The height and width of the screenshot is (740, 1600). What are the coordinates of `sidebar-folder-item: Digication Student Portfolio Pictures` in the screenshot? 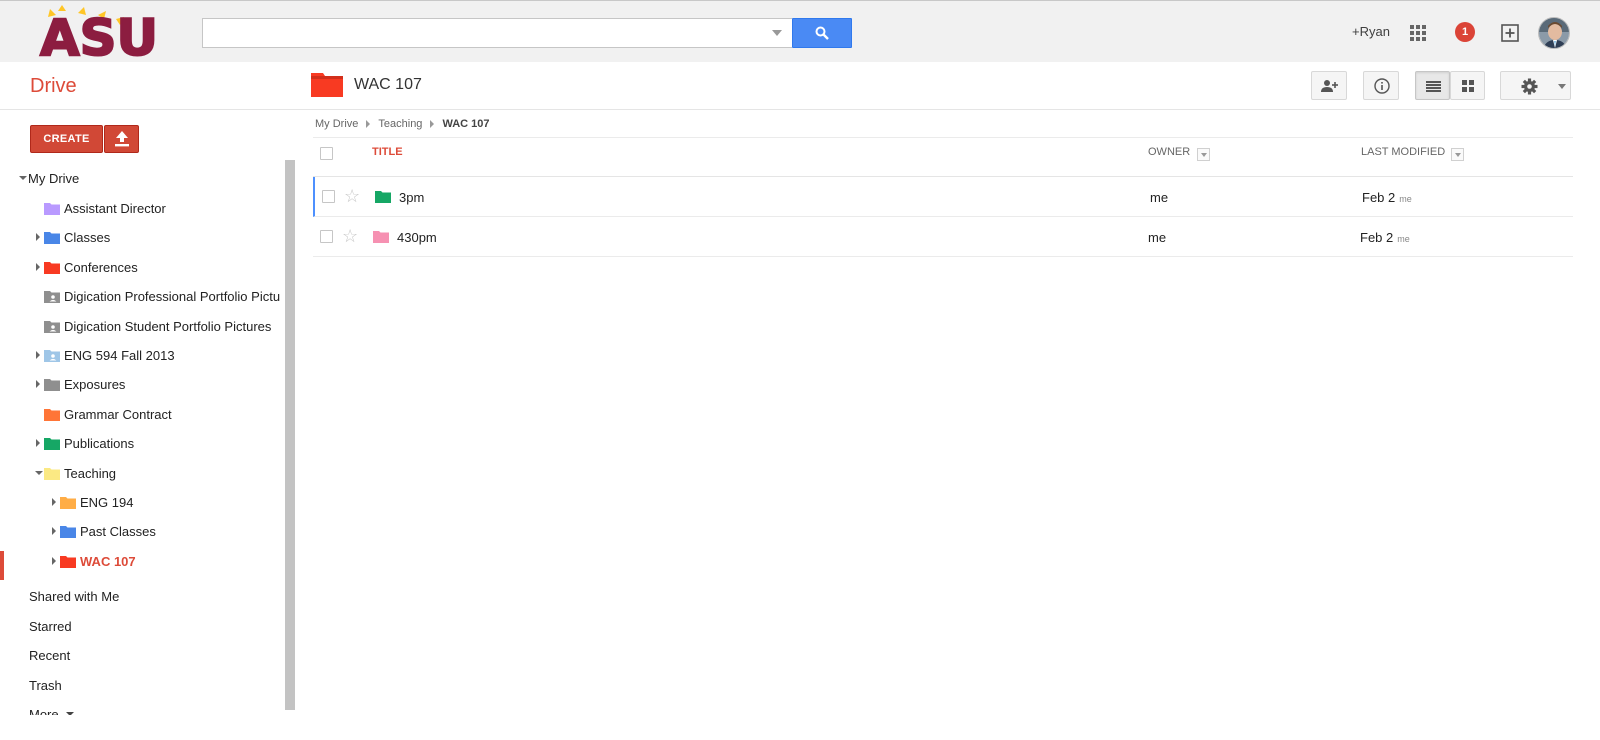 It's located at (142, 326).